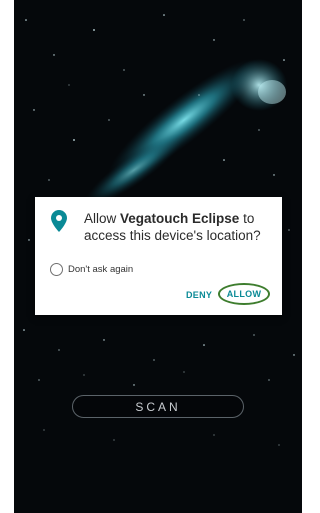  I want to click on allow-button: ALLOW, so click(244, 294).